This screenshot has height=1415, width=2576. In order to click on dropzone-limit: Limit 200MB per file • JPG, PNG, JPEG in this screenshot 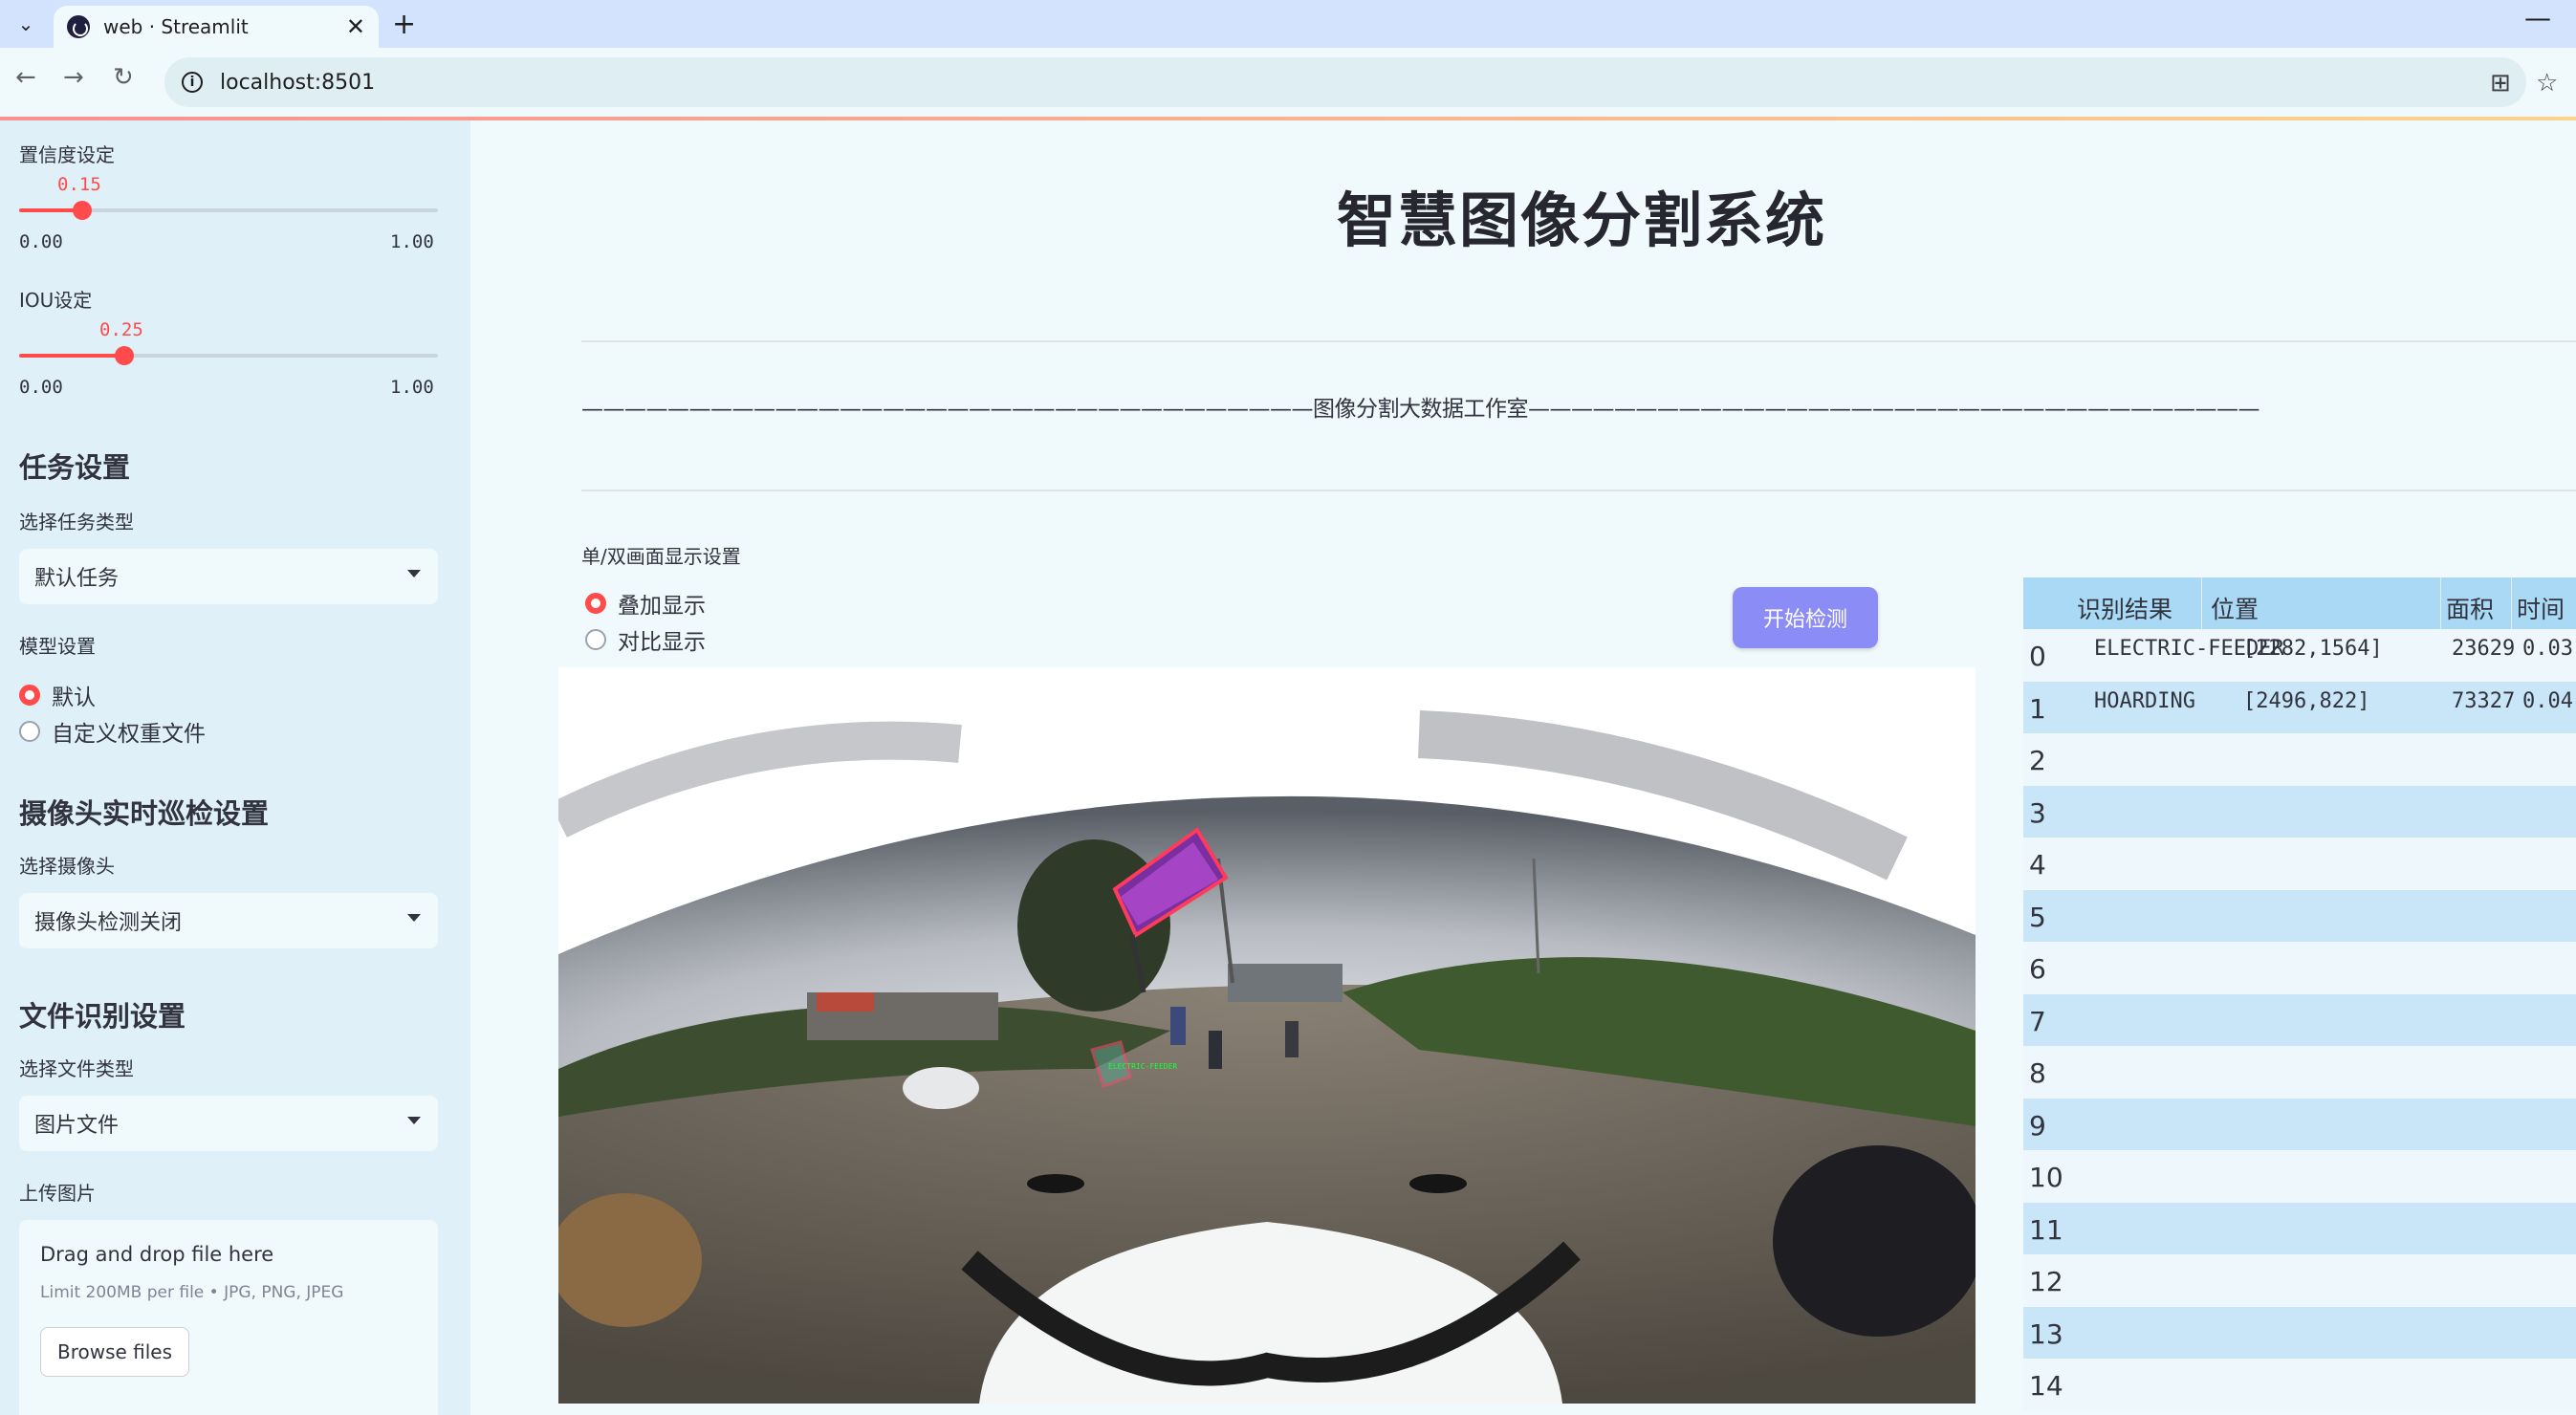, I will do `click(192, 1292)`.